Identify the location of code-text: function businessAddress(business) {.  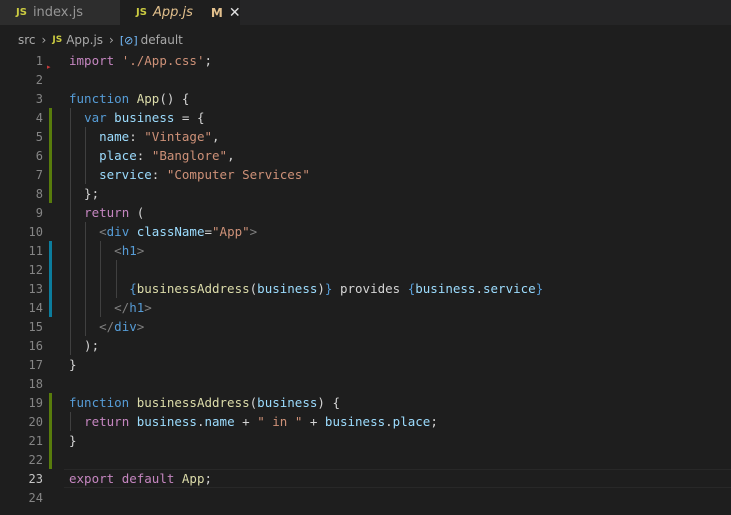
(204, 402).